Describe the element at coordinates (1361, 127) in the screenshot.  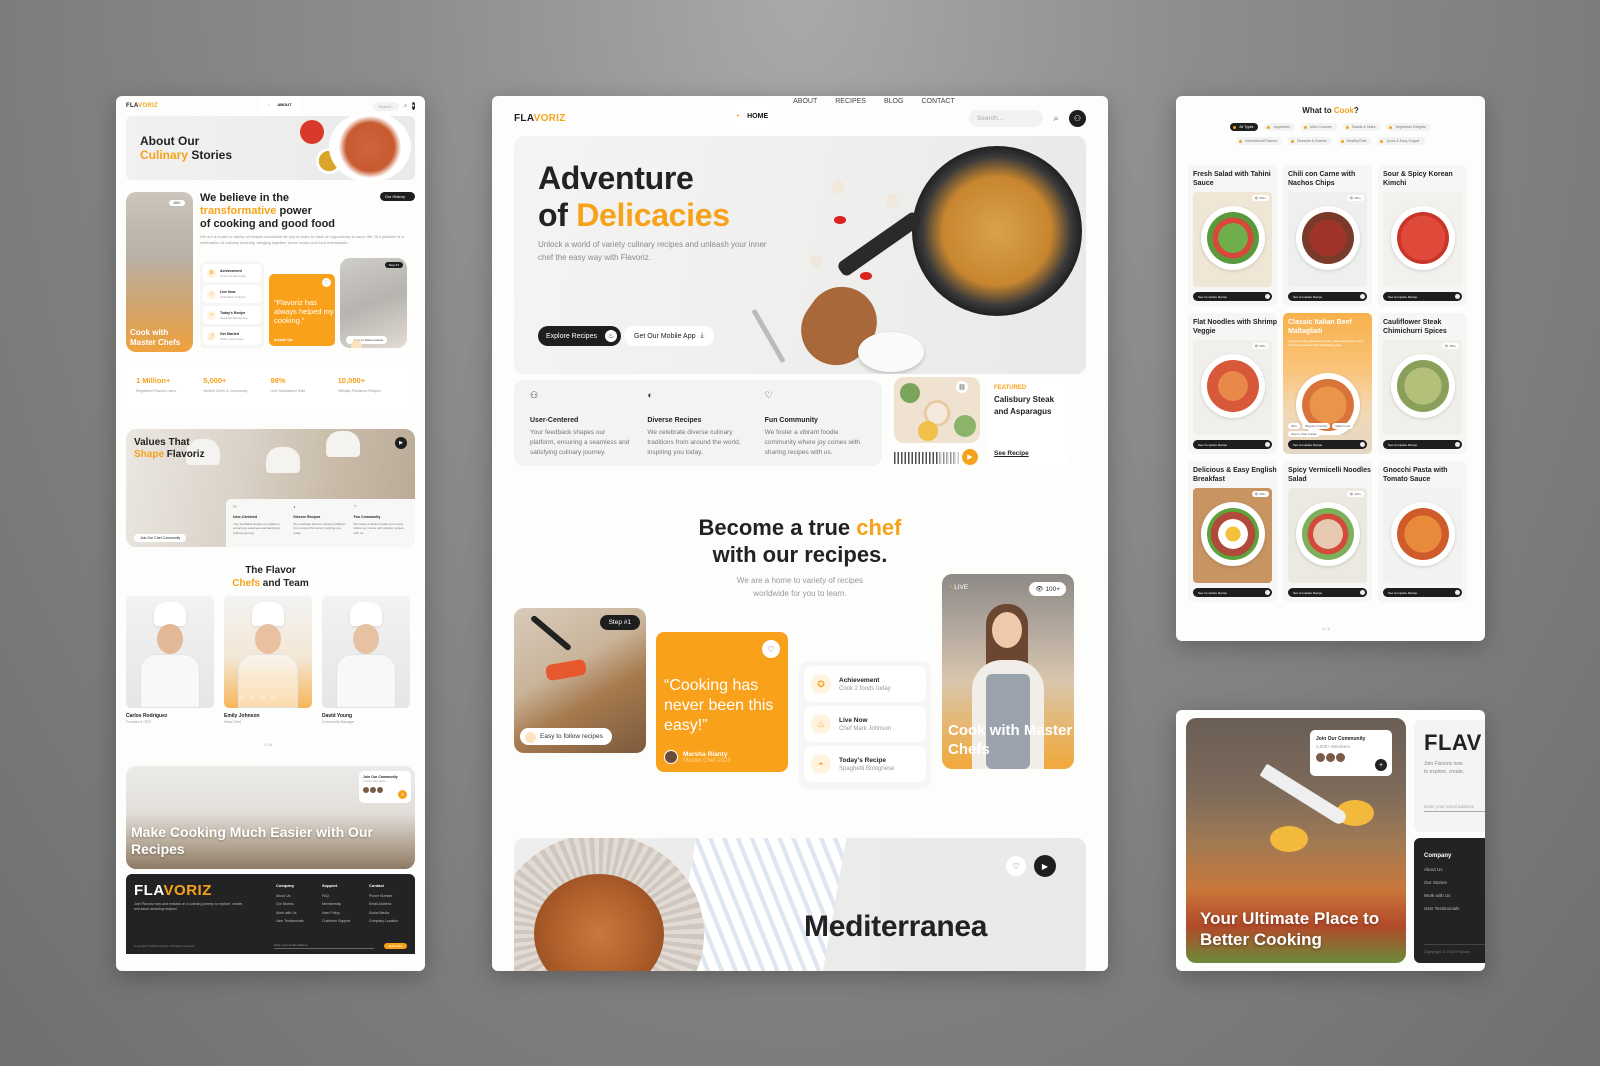
I see `filter-salads-sides: Salads & Sides` at that location.